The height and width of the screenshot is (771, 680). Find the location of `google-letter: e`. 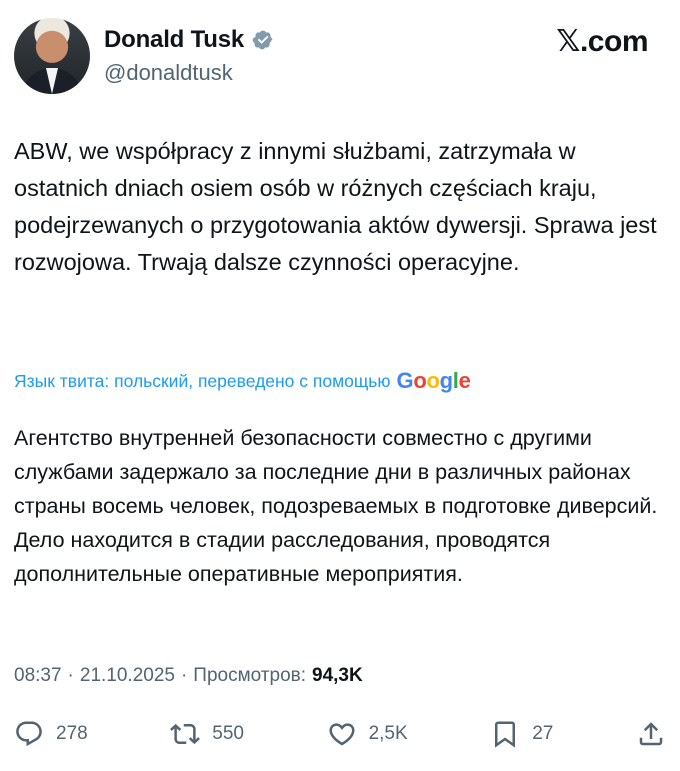

google-letter: e is located at coordinates (464, 380).